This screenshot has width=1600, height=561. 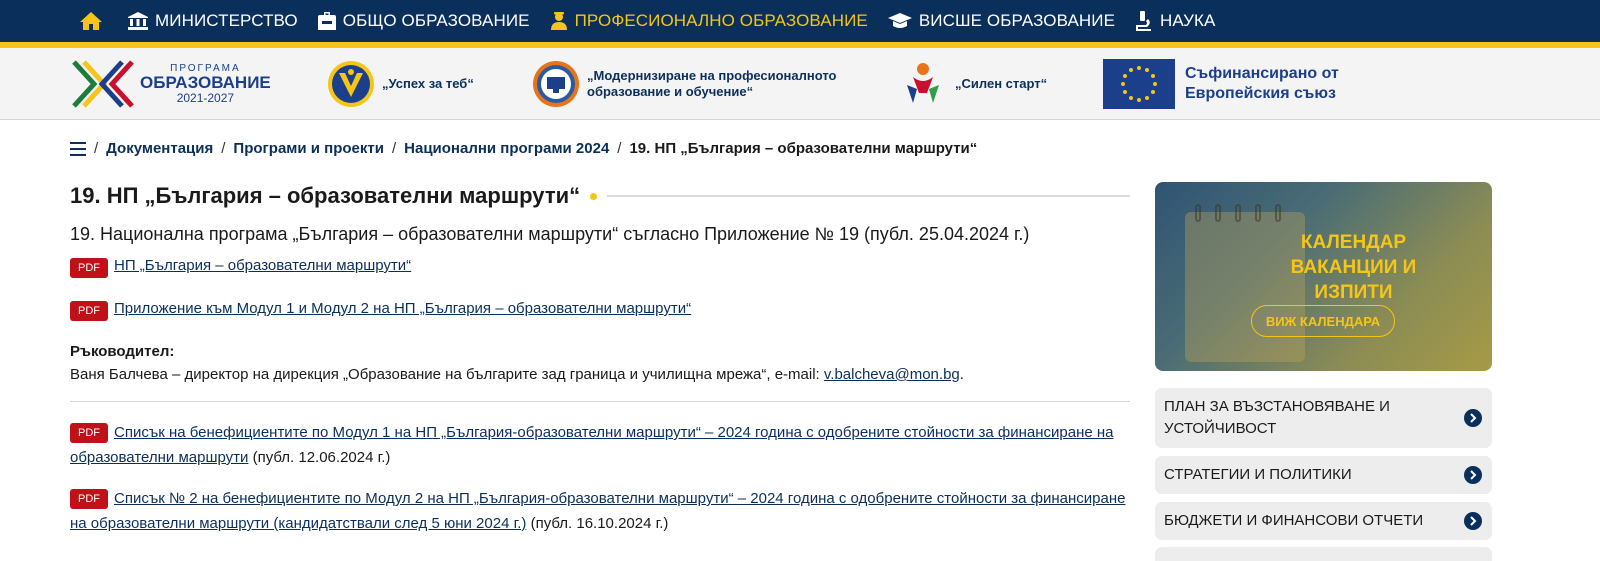 I want to click on calendar-rings, so click(x=1238, y=213).